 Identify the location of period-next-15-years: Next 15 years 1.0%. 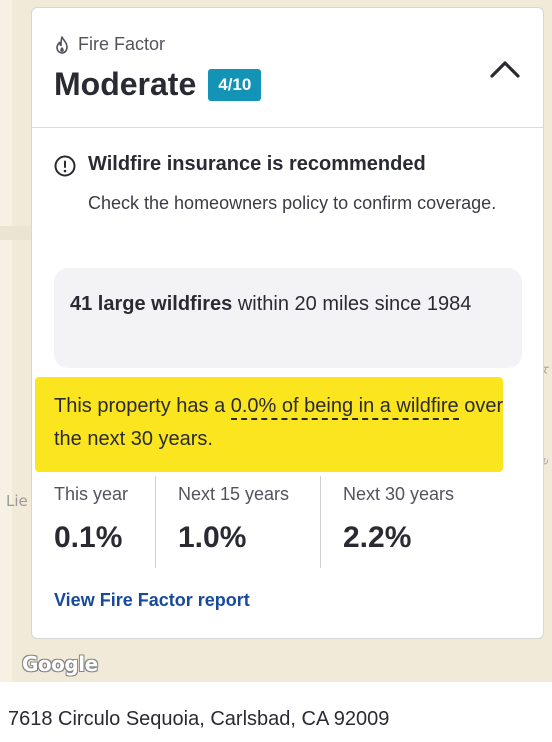
(238, 522).